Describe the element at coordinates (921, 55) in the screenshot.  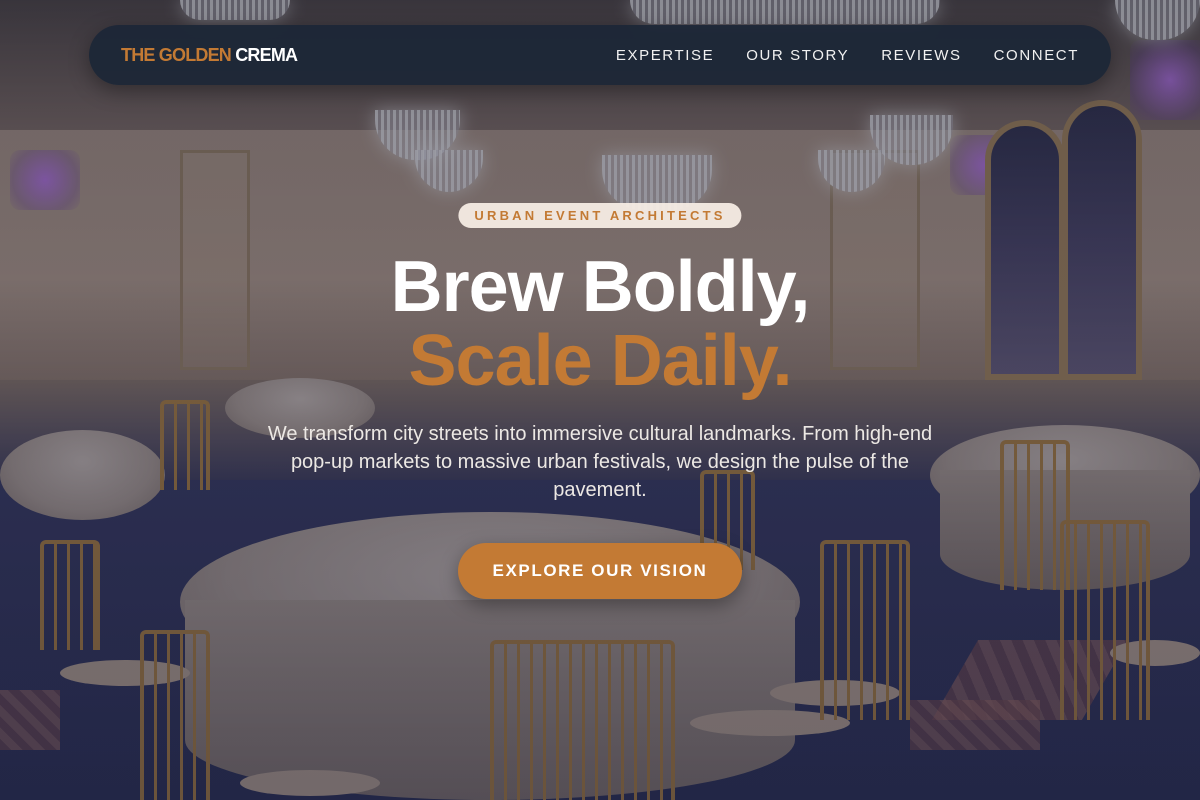
I see `nav-link-reviews: REVIEWS` at that location.